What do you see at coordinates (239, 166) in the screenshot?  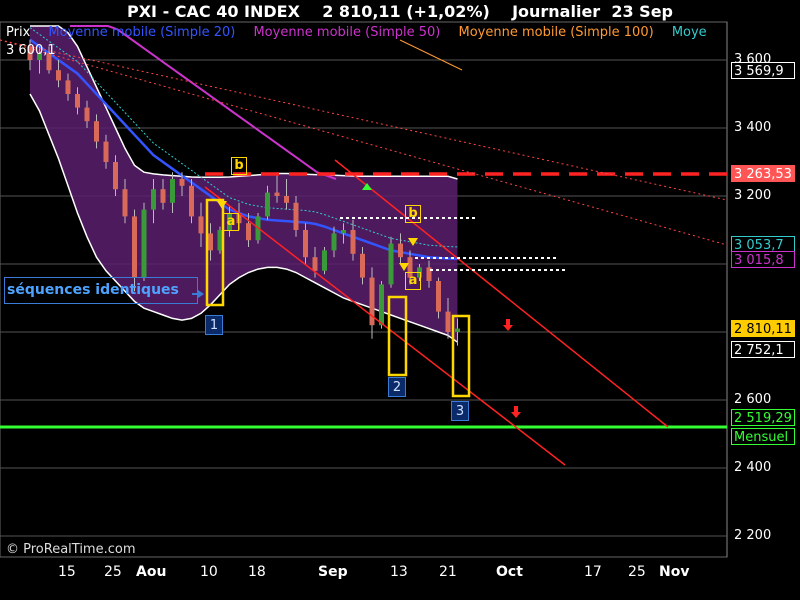 I see `wave-label-b1: b` at bounding box center [239, 166].